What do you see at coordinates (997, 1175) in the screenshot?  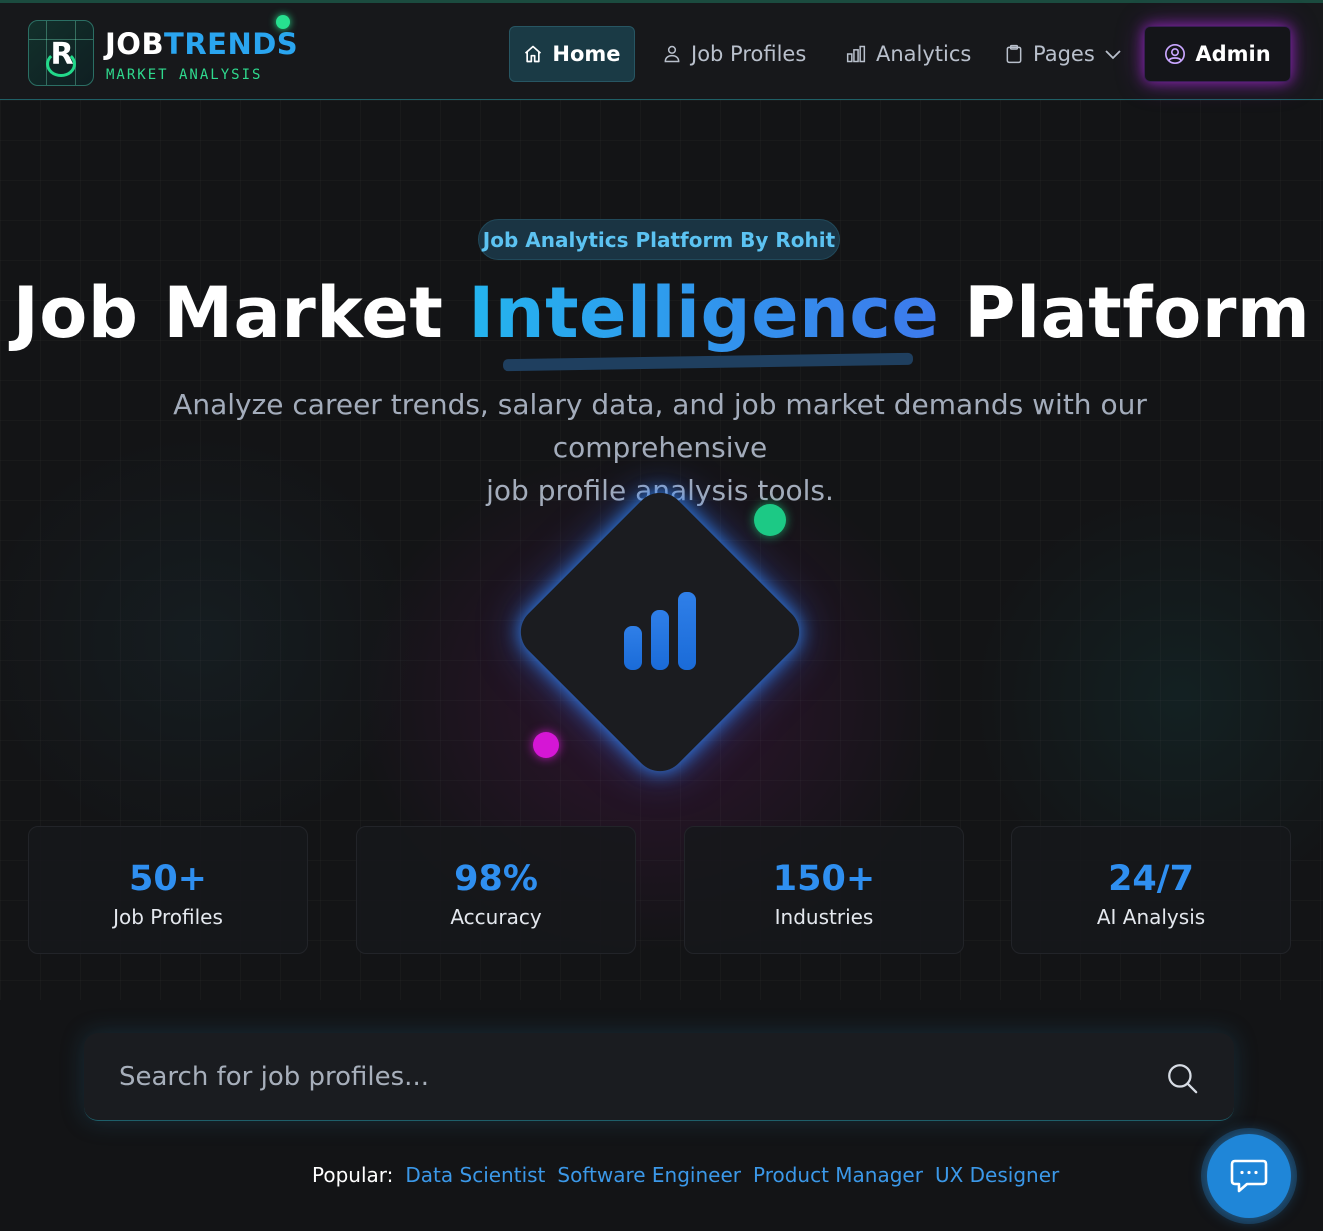 I see `popular-tag-ux-designer: UX Designer` at bounding box center [997, 1175].